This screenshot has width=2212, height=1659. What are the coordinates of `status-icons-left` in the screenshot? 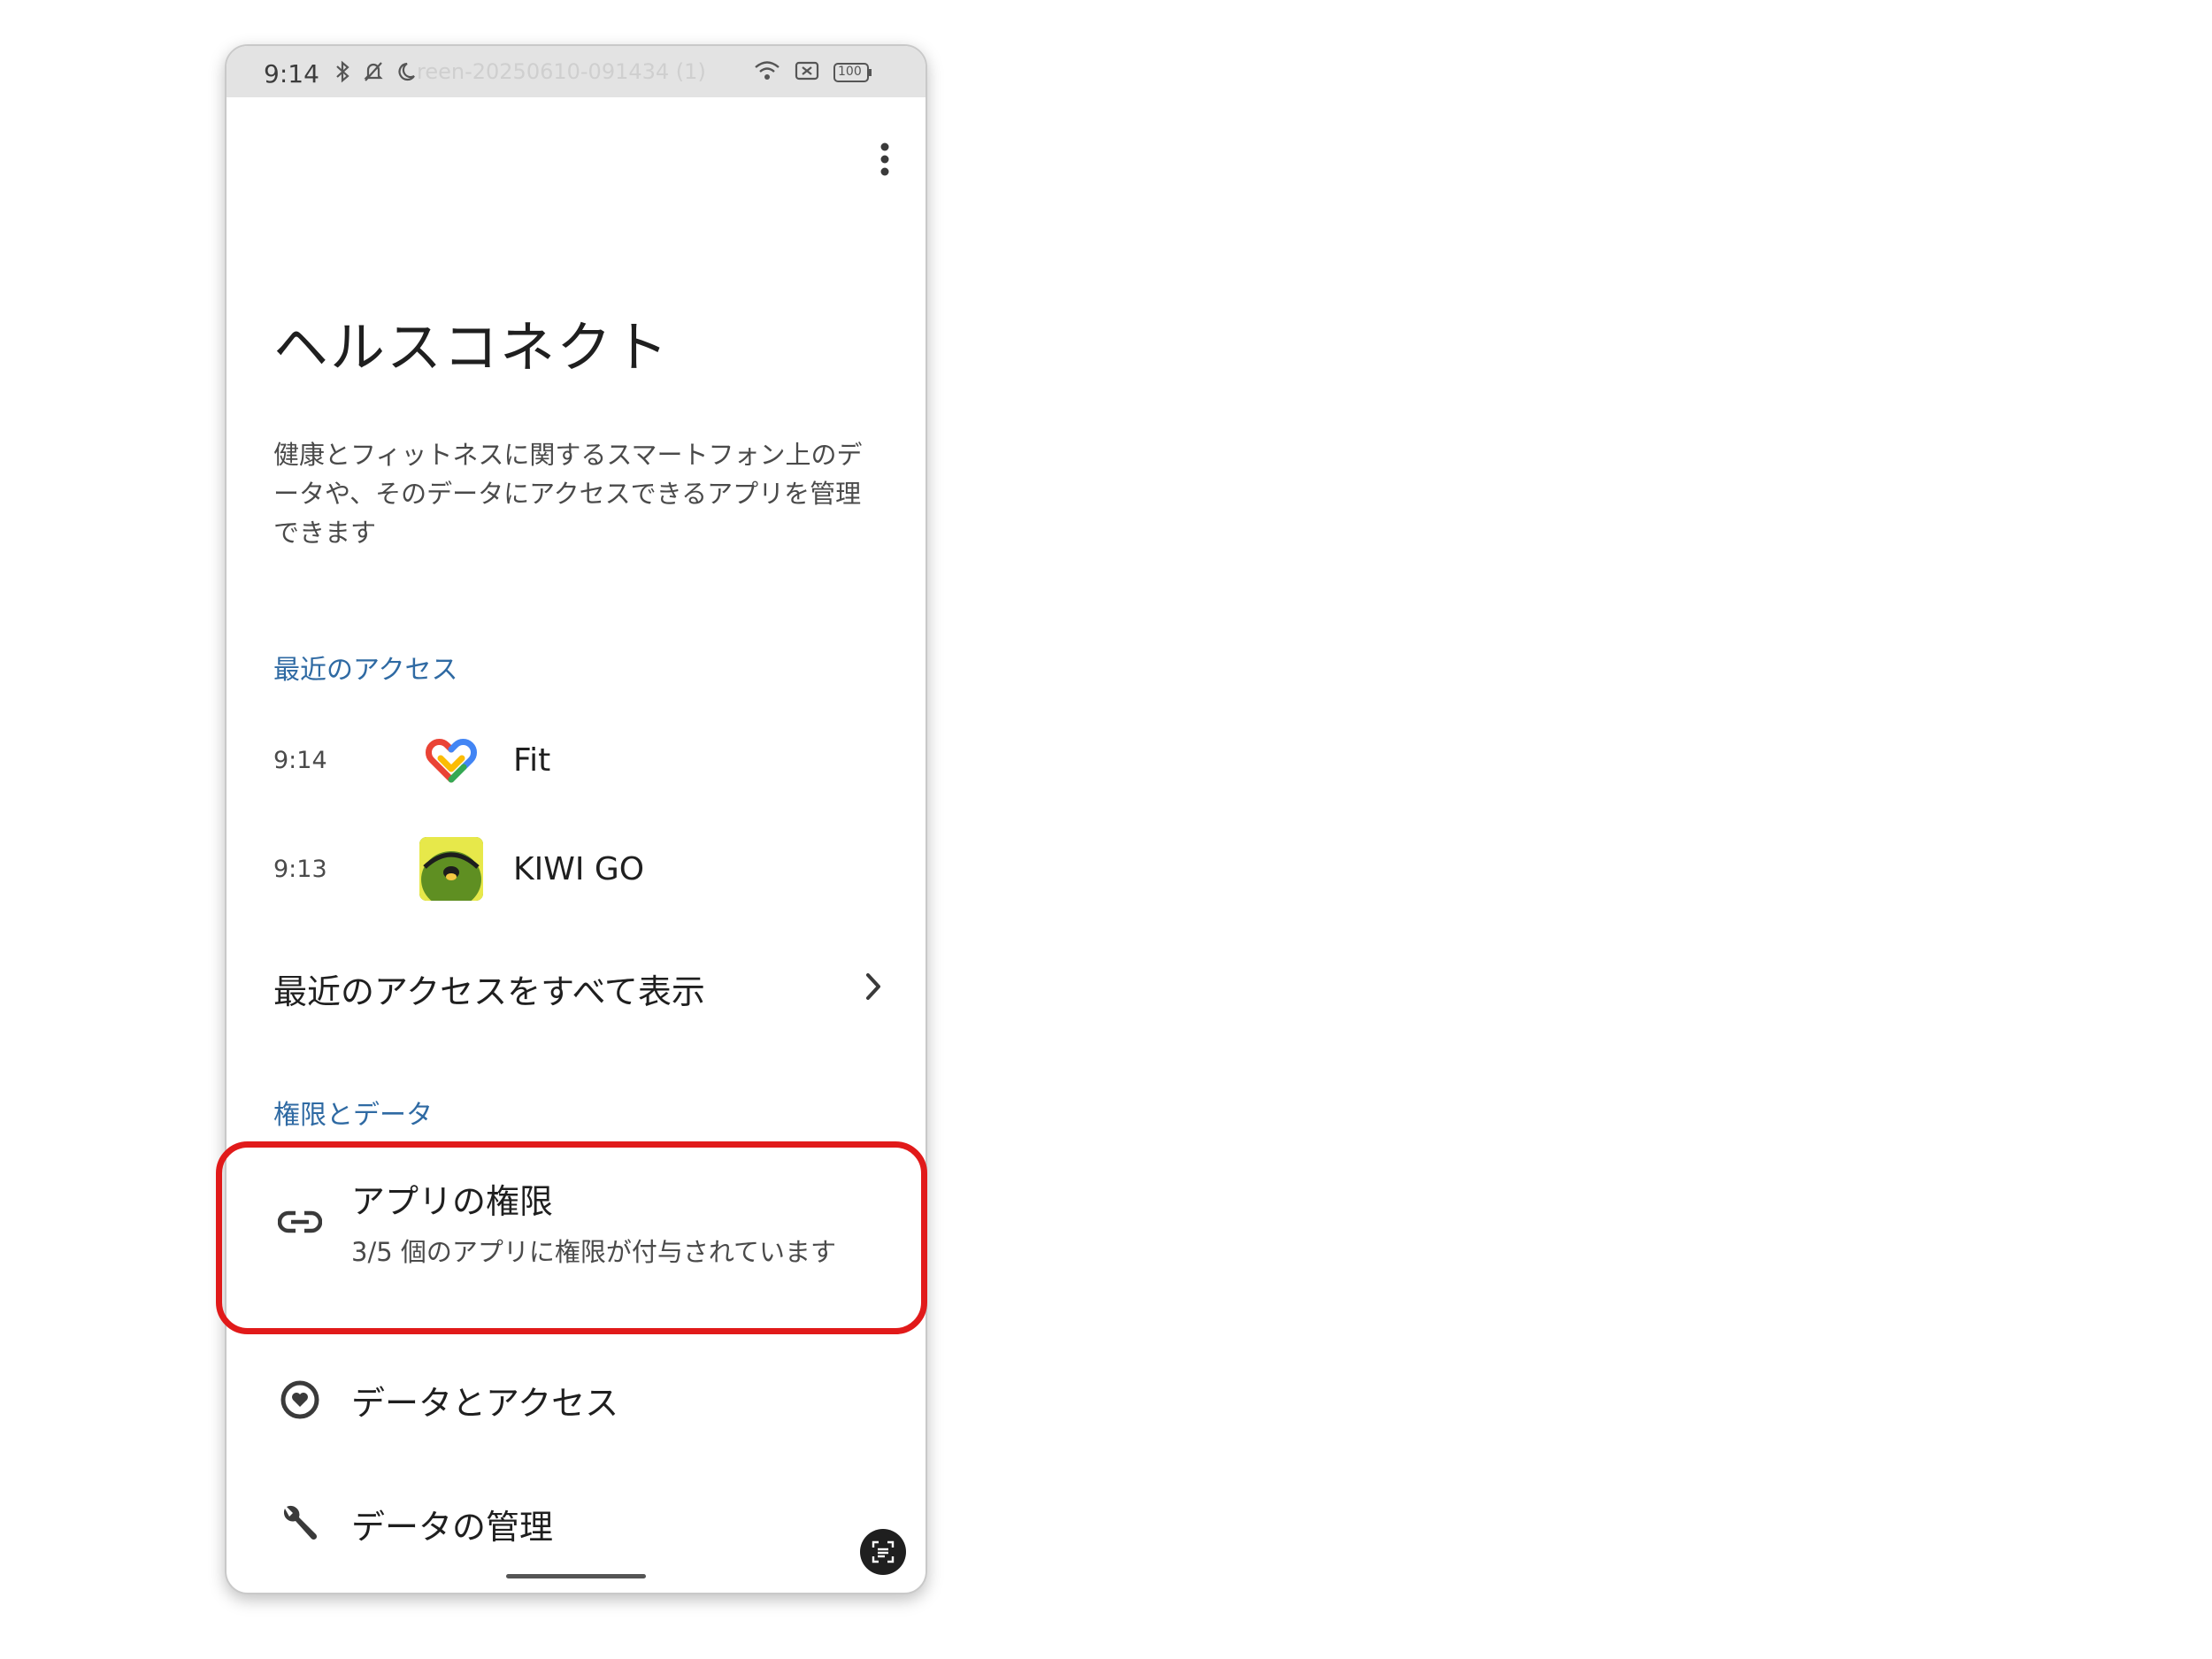 It's located at (375, 73).